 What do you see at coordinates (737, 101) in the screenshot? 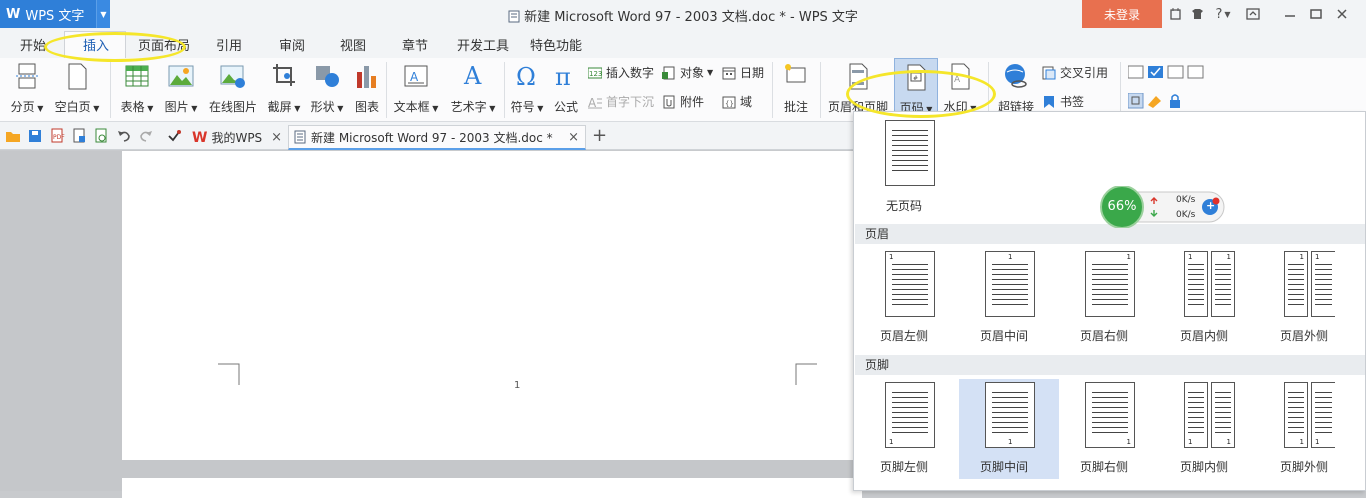
I see `field-button: {} 域` at bounding box center [737, 101].